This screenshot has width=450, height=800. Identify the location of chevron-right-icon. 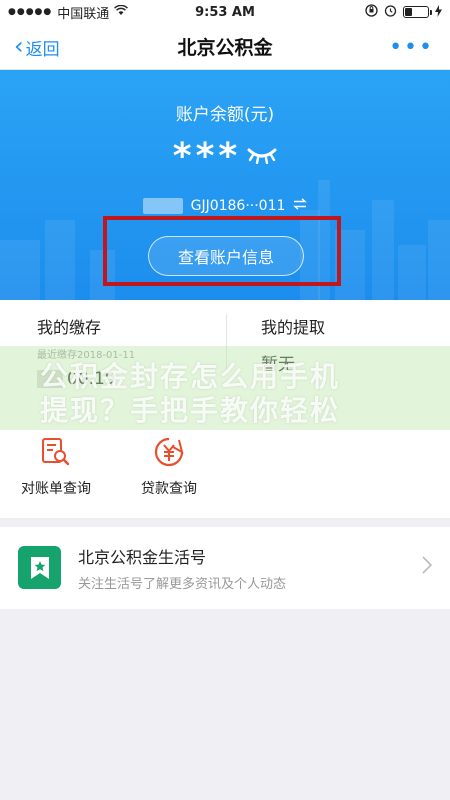
(427, 567).